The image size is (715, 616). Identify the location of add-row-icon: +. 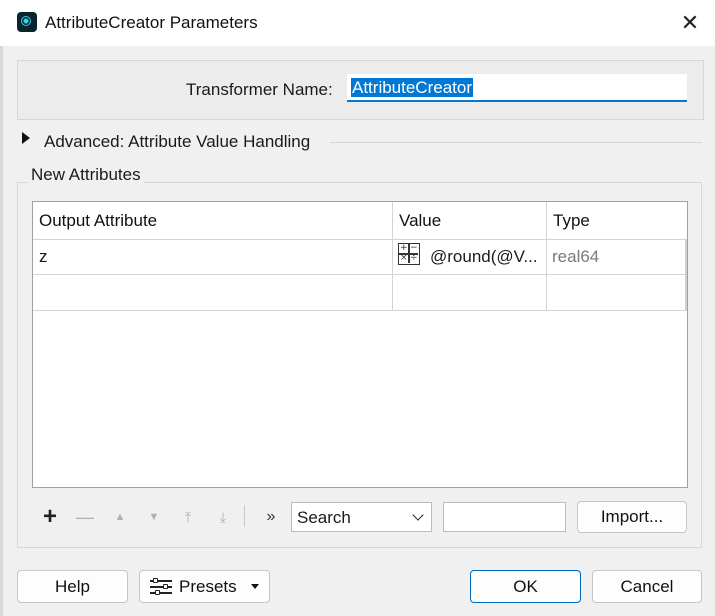
(50, 517).